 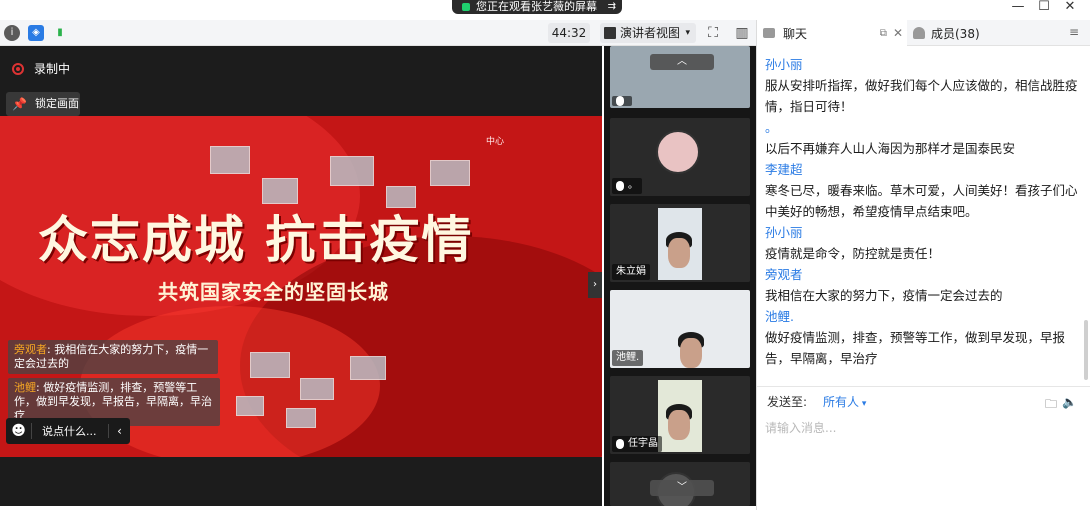 I want to click on bullet-comment: 旁观者: 我相信在大家的努力下，疫情一定会过去的, so click(x=113, y=357).